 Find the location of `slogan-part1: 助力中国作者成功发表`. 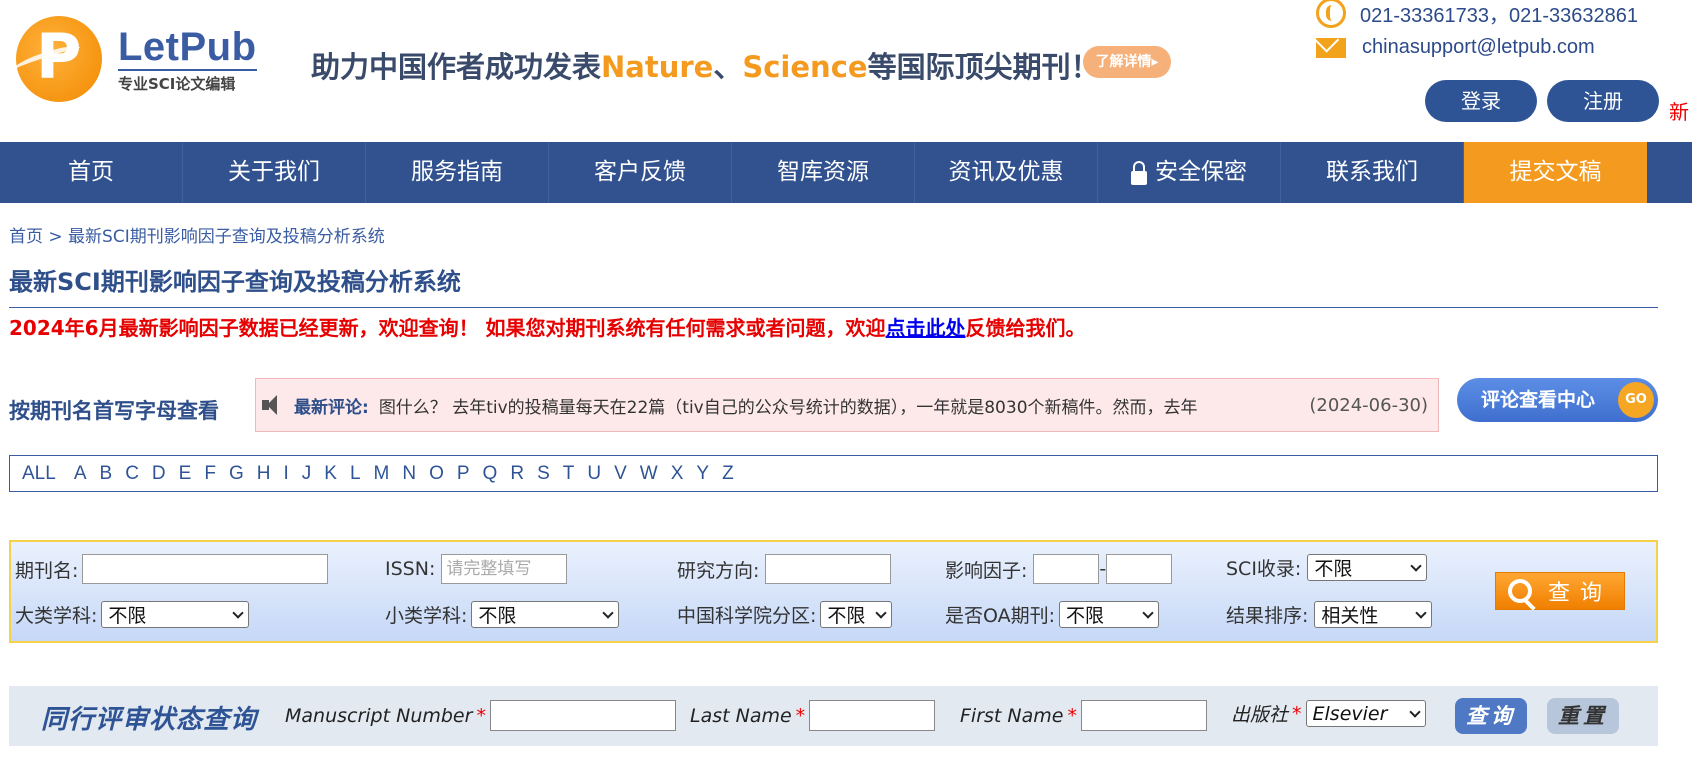

slogan-part1: 助力中国作者成功发表 is located at coordinates (456, 67).